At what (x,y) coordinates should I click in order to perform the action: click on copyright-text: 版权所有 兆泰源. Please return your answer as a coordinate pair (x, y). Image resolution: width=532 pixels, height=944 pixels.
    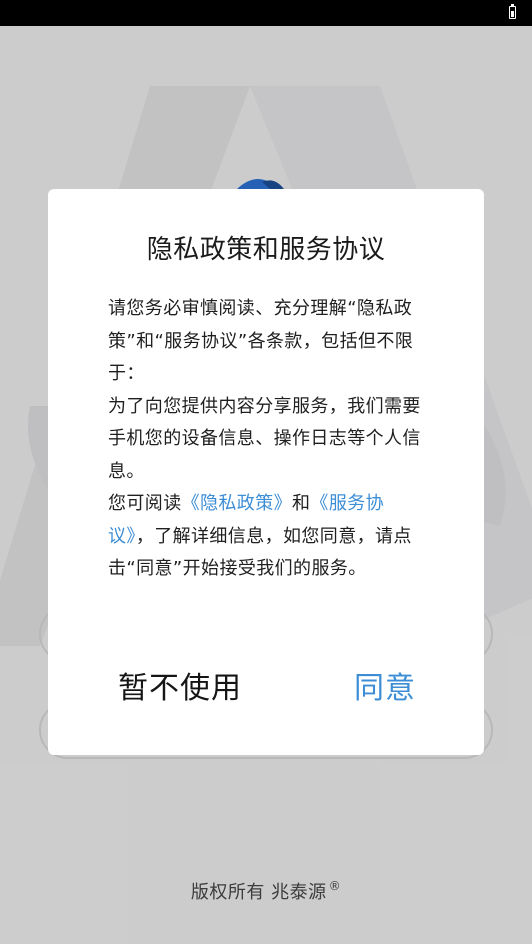
    Looking at the image, I should click on (258, 892).